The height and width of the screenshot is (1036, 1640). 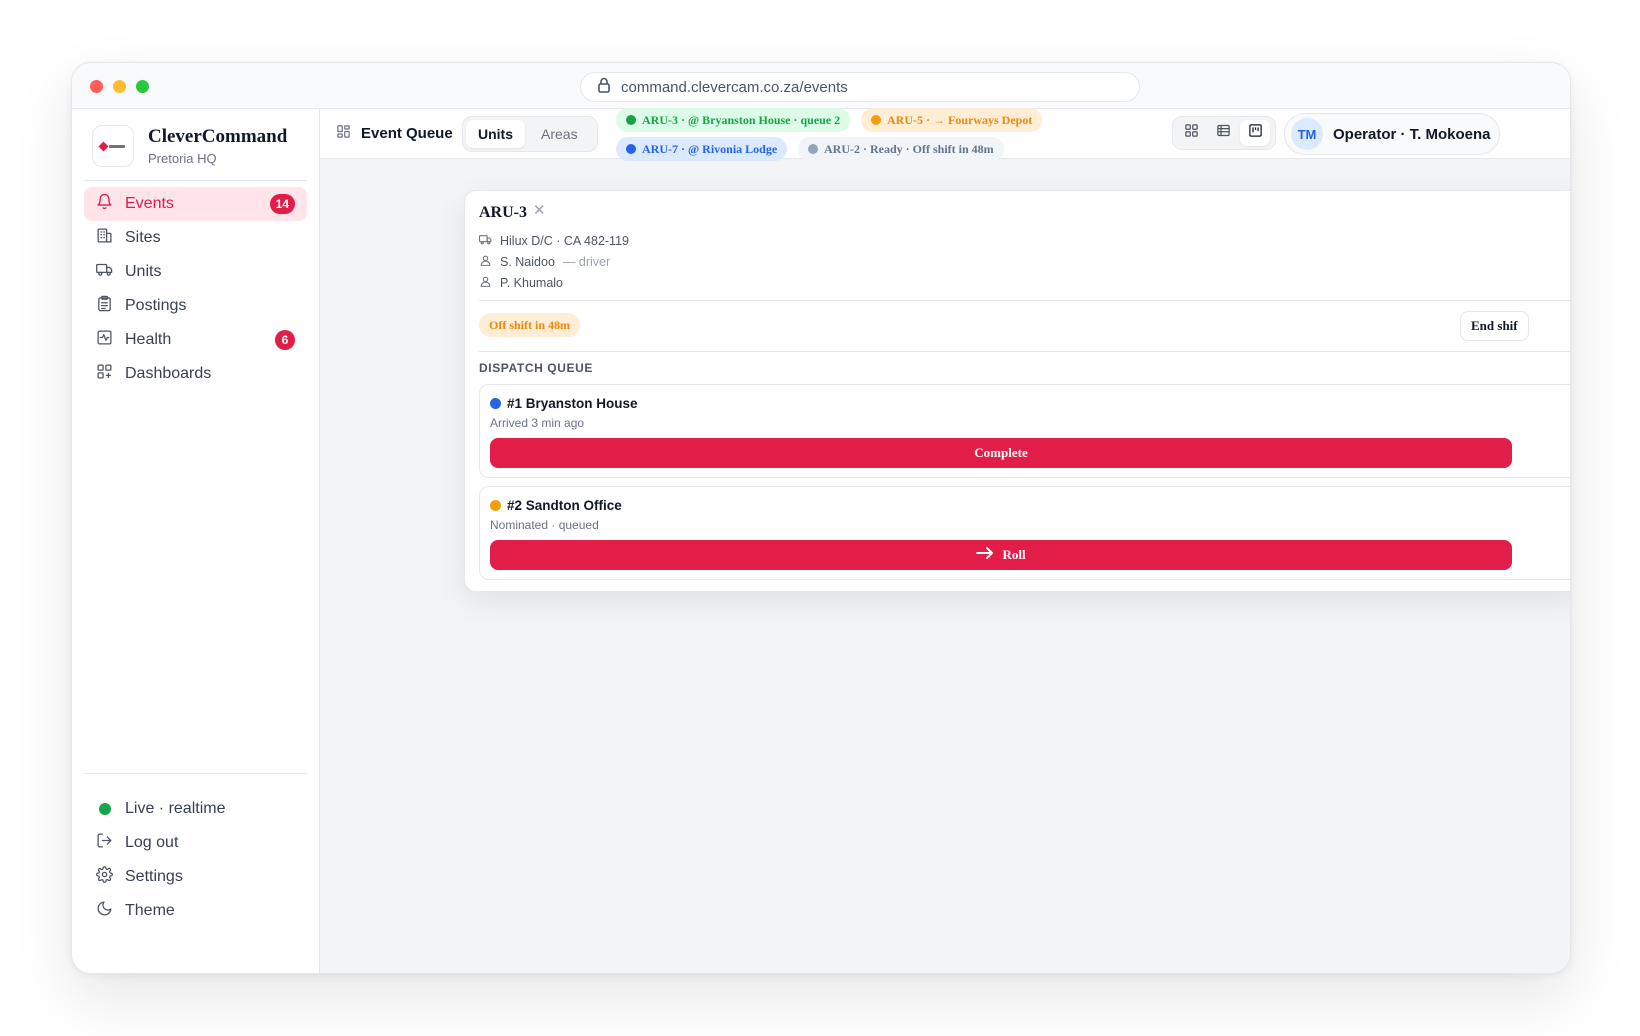 I want to click on queue-item-header: #1 Bryanston House, so click(x=564, y=403).